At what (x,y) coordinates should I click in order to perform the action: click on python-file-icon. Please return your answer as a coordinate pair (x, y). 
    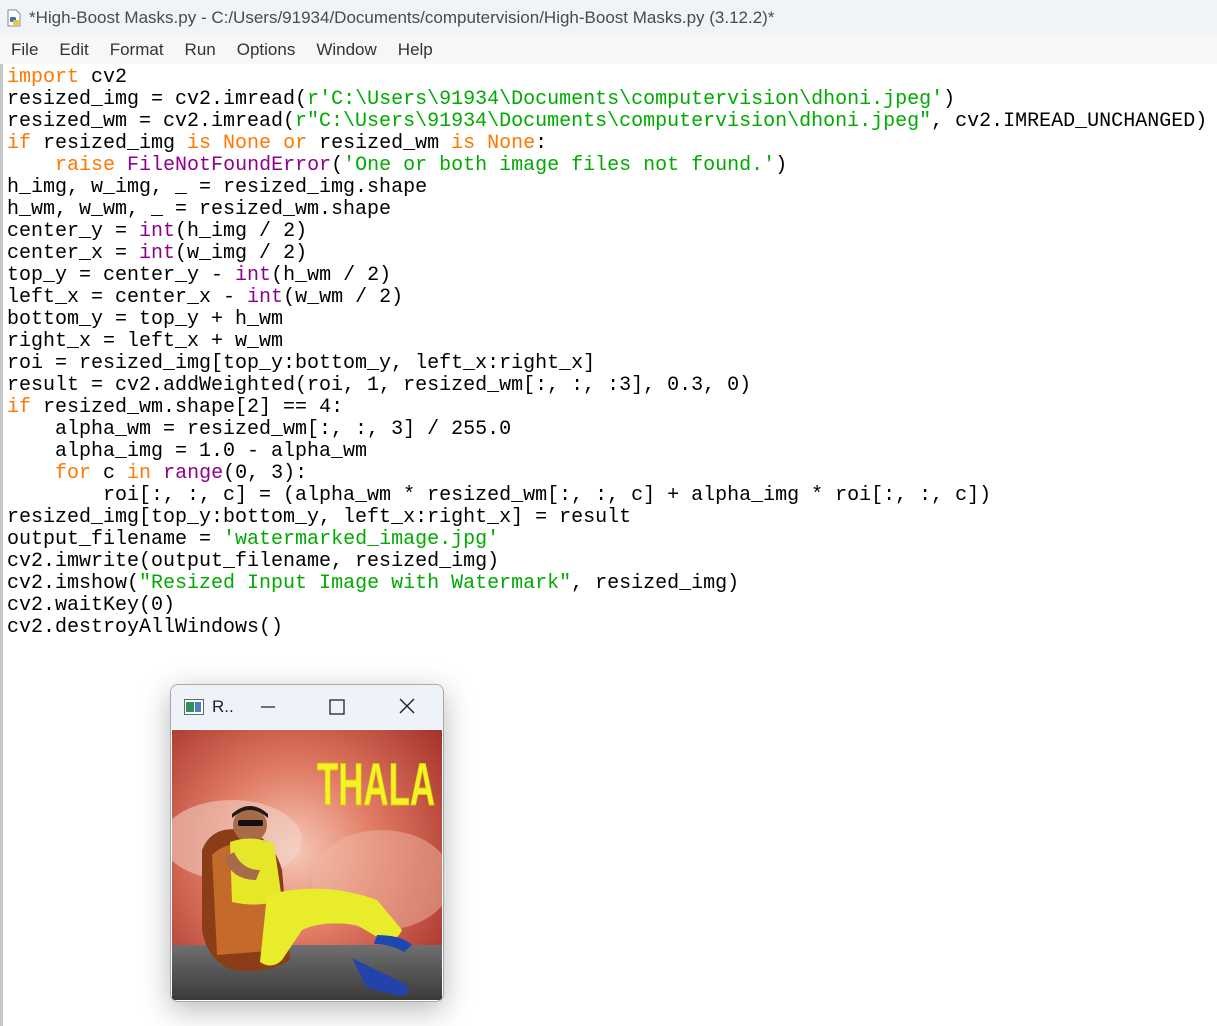
    Looking at the image, I should click on (14, 18).